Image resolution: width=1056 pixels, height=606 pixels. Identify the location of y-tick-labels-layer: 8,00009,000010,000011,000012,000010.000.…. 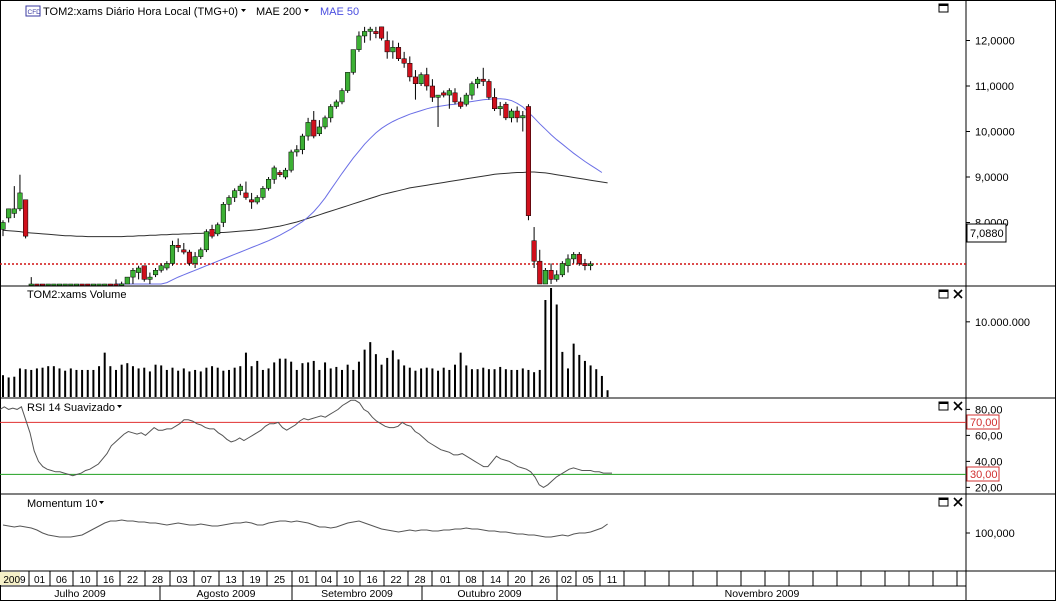
(998, 288).